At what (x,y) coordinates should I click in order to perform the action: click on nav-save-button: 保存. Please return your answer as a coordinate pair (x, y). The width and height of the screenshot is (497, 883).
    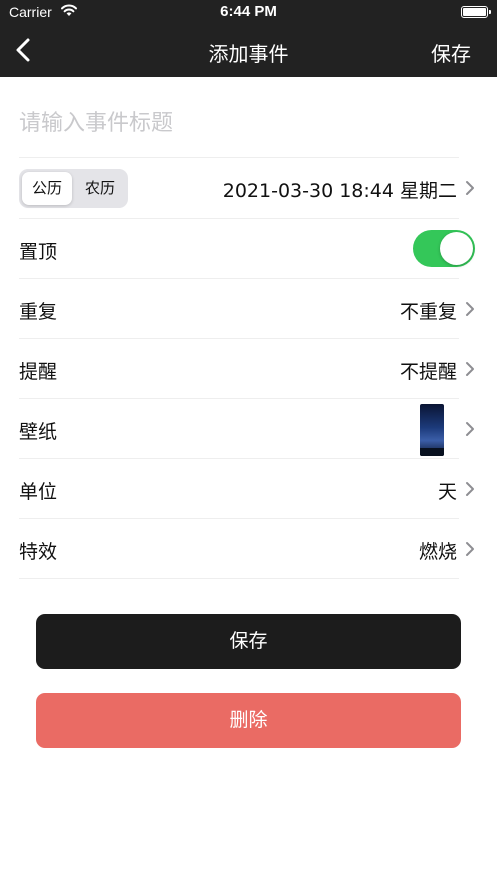
    Looking at the image, I should click on (451, 52).